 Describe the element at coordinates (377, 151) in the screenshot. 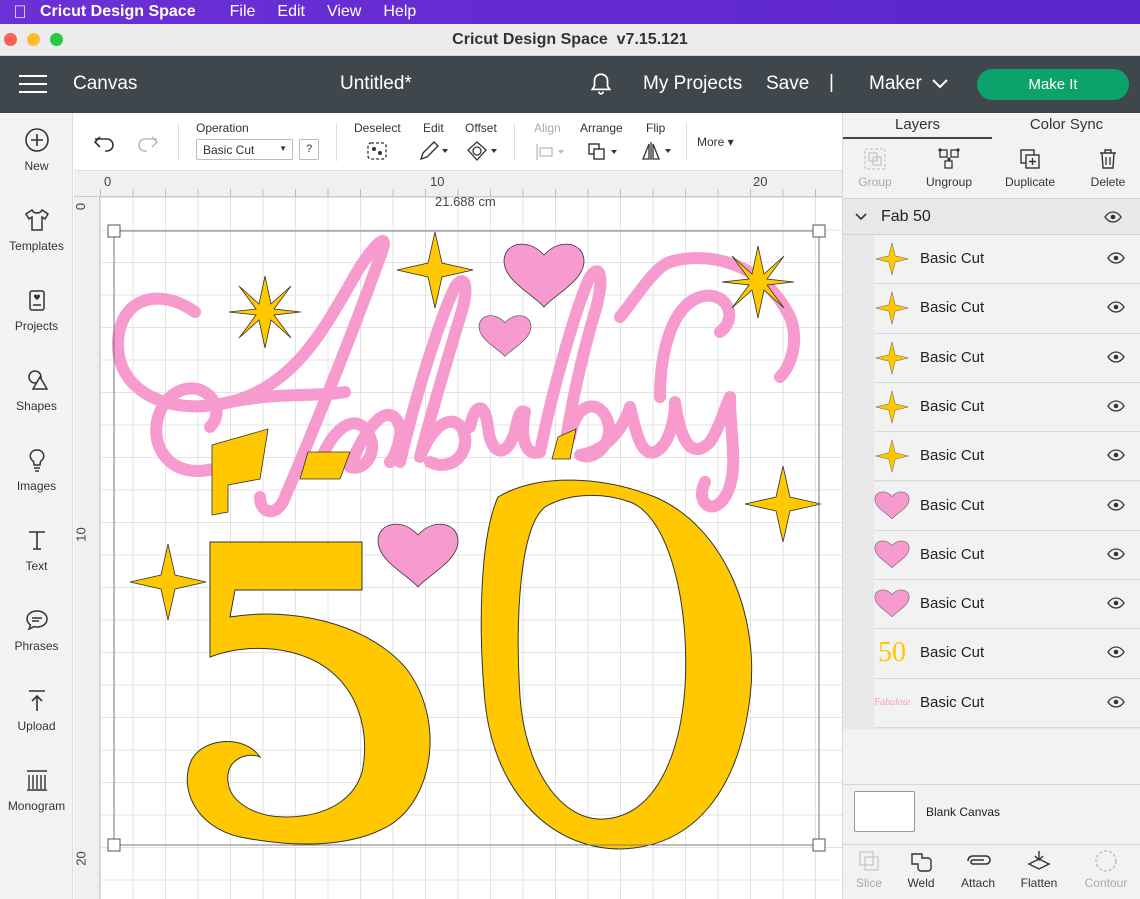

I see `deselect-icon` at that location.